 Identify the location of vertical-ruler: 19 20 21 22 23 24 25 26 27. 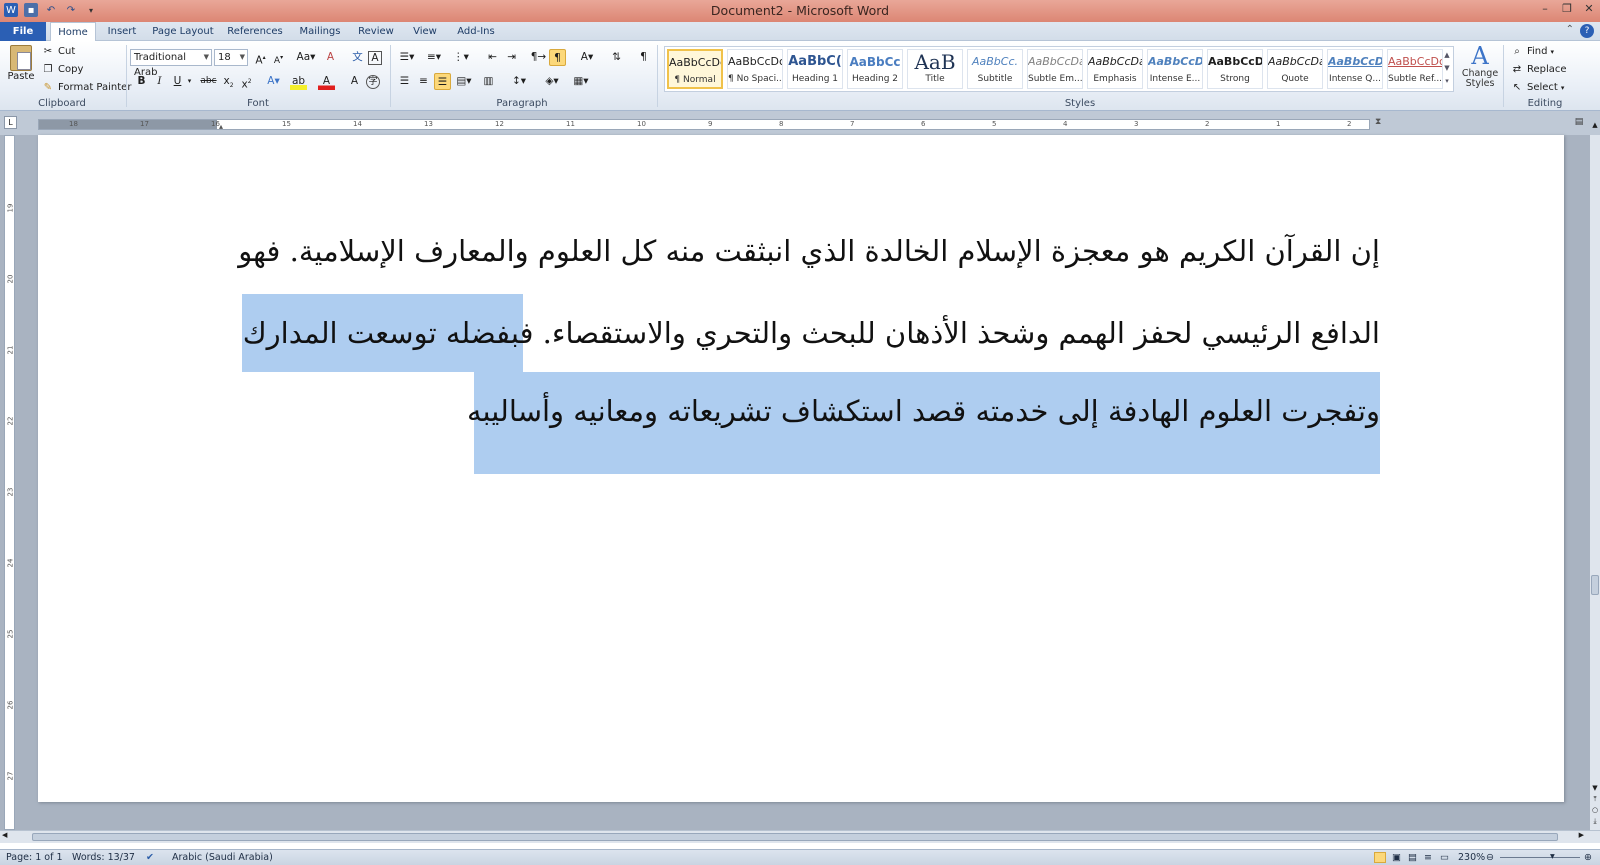
(9, 482).